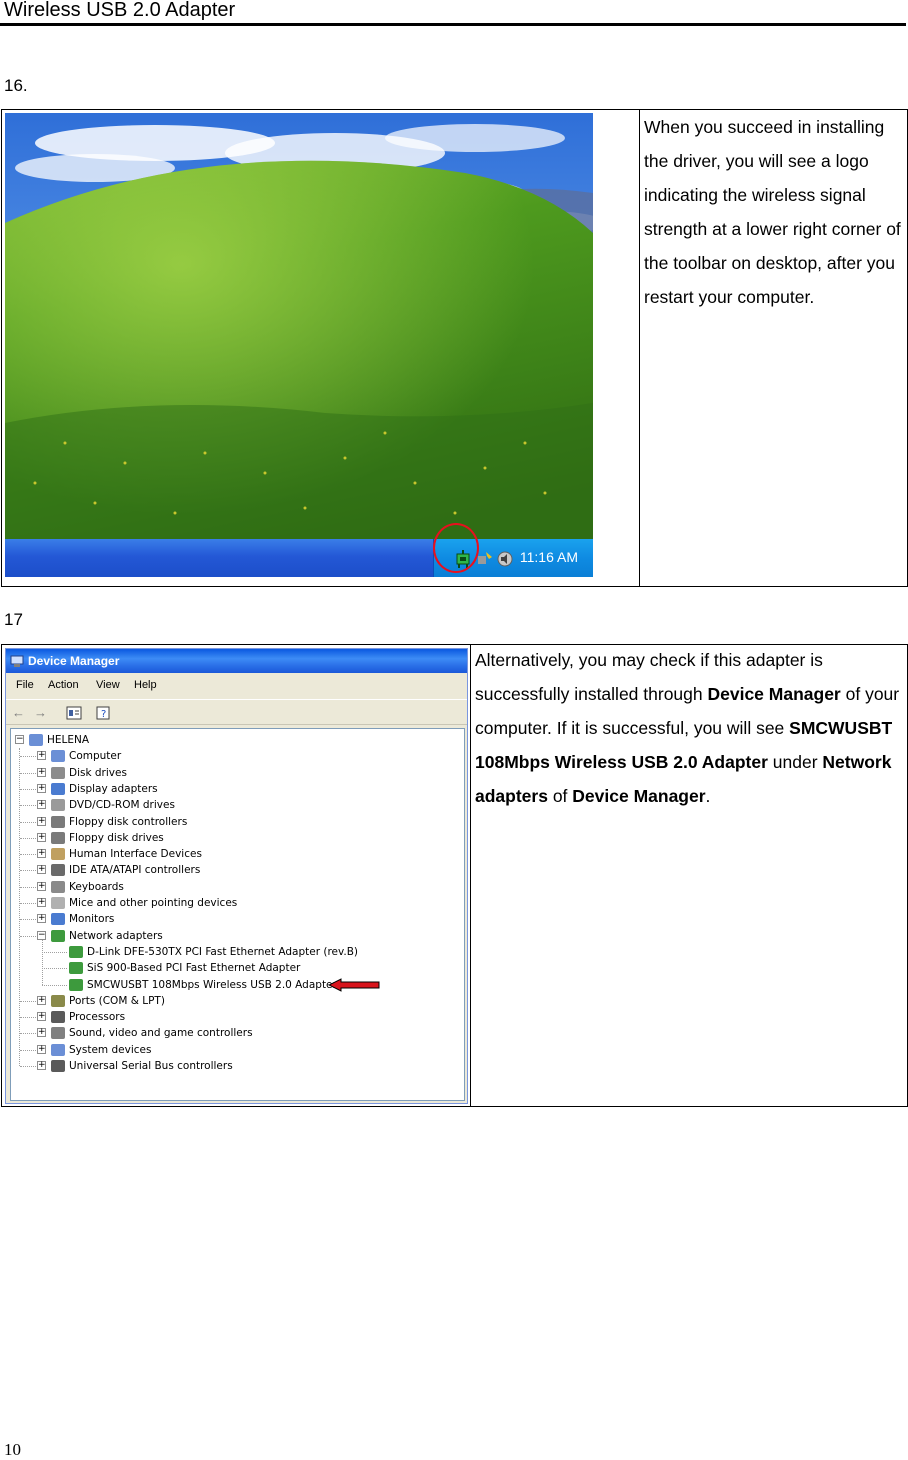  I want to click on disk-drive-icon, so click(58, 772).